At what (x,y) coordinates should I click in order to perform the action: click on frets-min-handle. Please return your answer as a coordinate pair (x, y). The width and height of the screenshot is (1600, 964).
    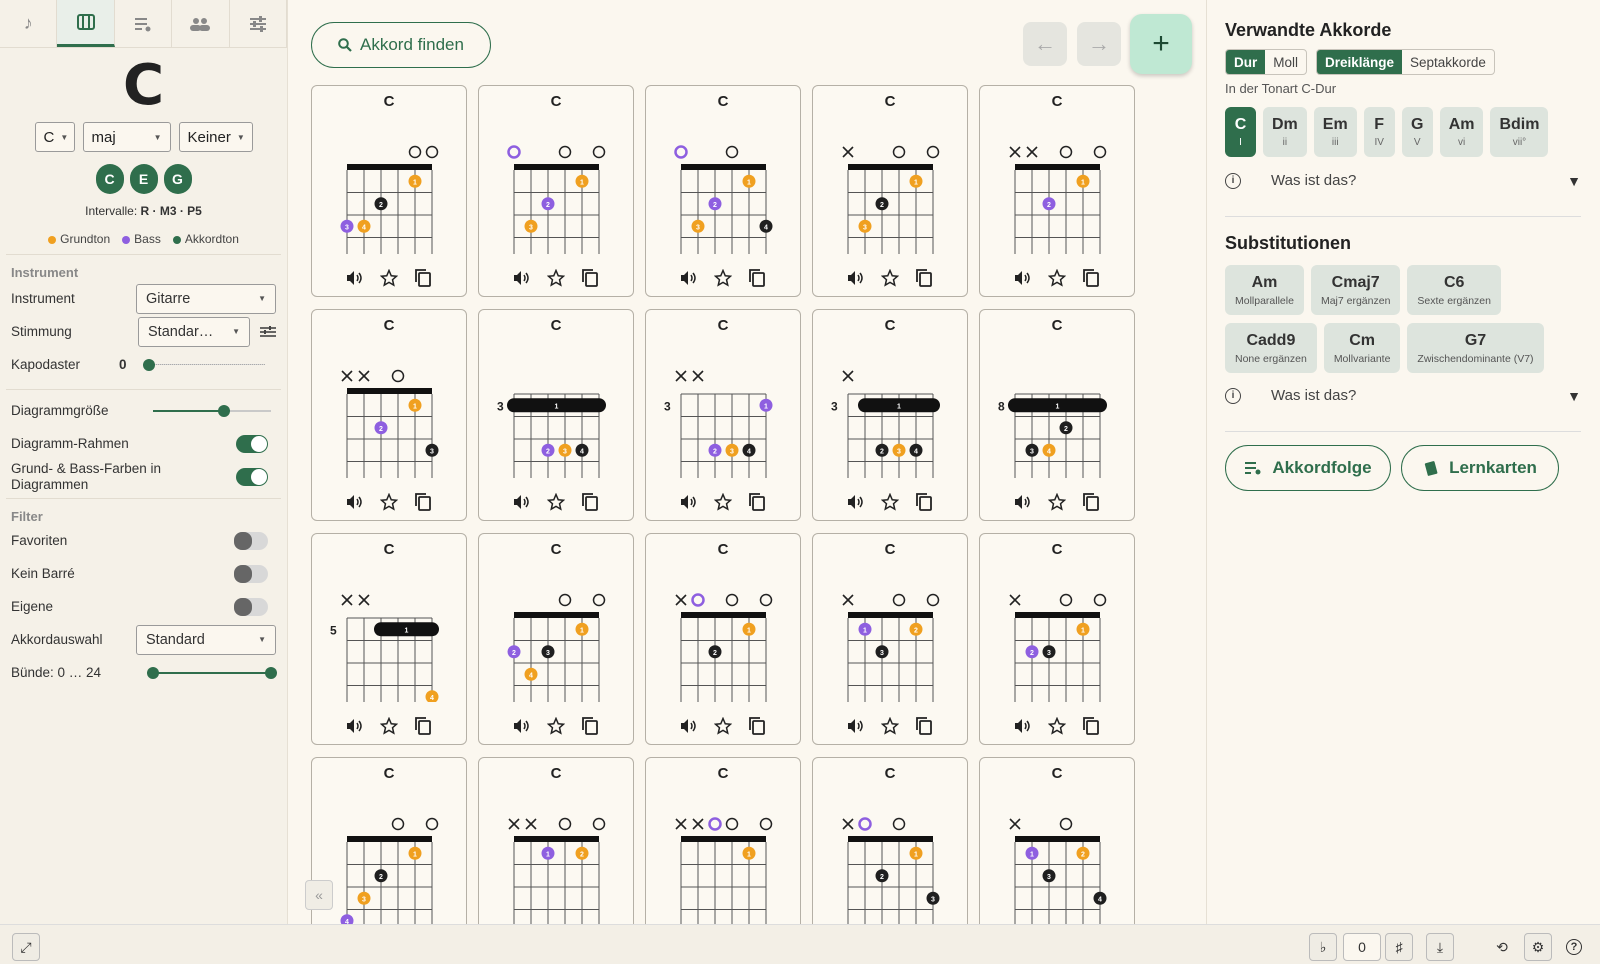
    Looking at the image, I should click on (153, 672).